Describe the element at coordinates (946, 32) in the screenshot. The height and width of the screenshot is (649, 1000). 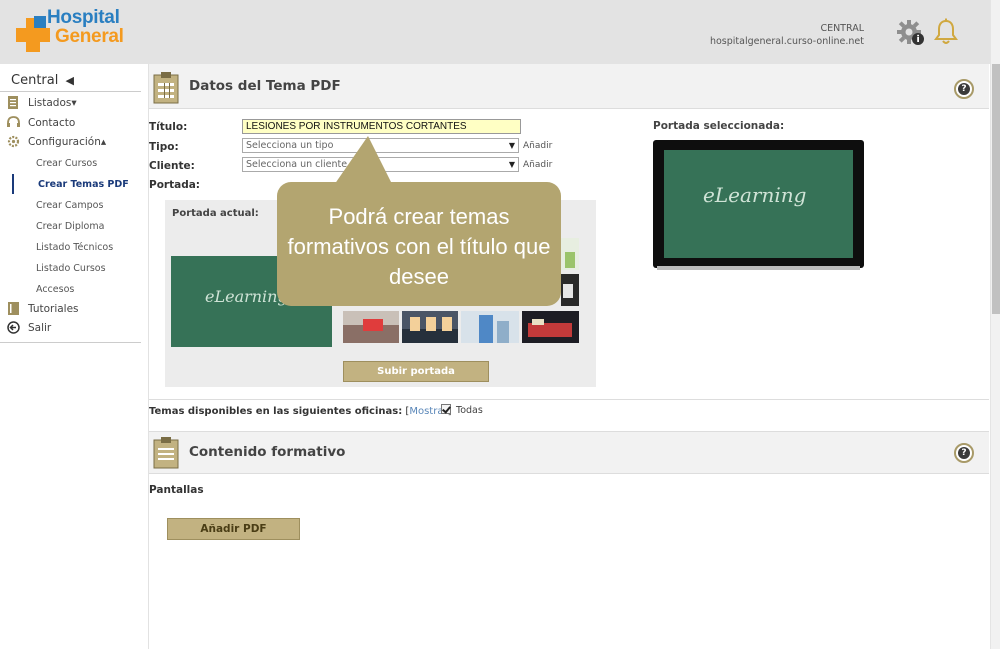
I see `bell-icon` at that location.